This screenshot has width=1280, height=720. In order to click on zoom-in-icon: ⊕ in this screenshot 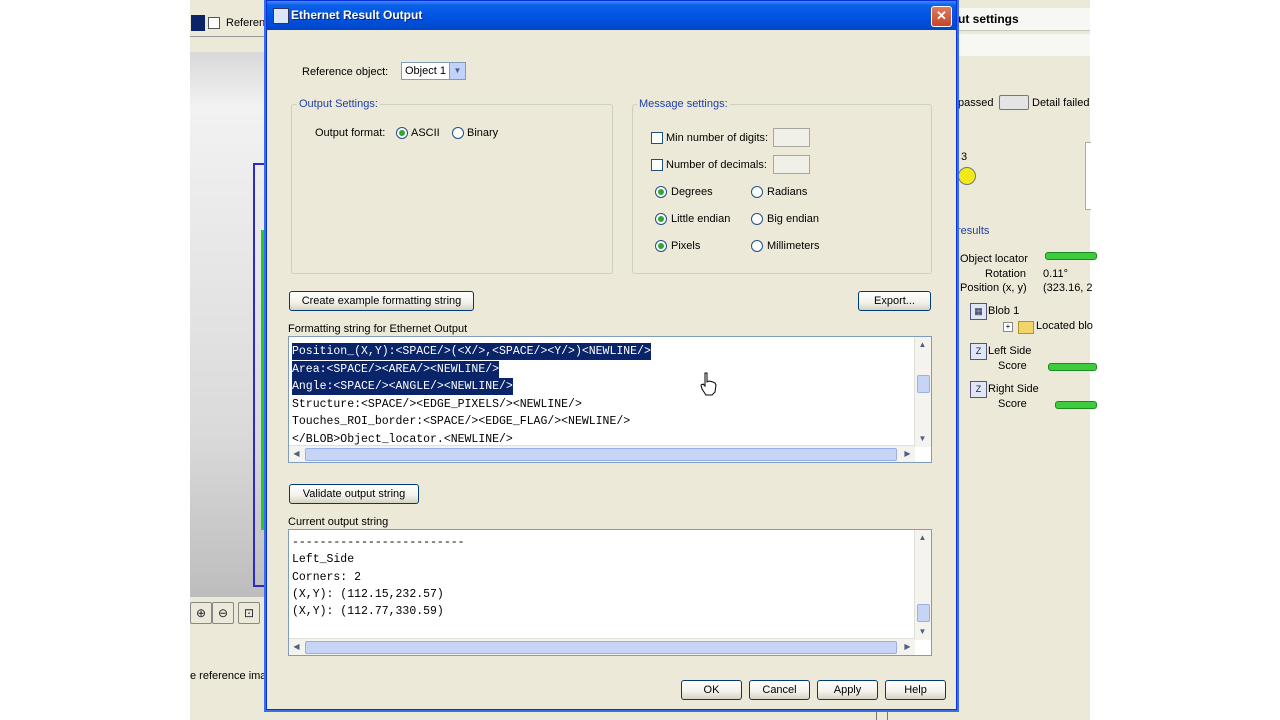, I will do `click(201, 613)`.